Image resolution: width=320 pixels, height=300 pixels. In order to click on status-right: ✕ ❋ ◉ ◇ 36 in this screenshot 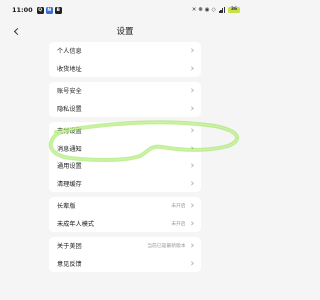, I will do `click(216, 10)`.